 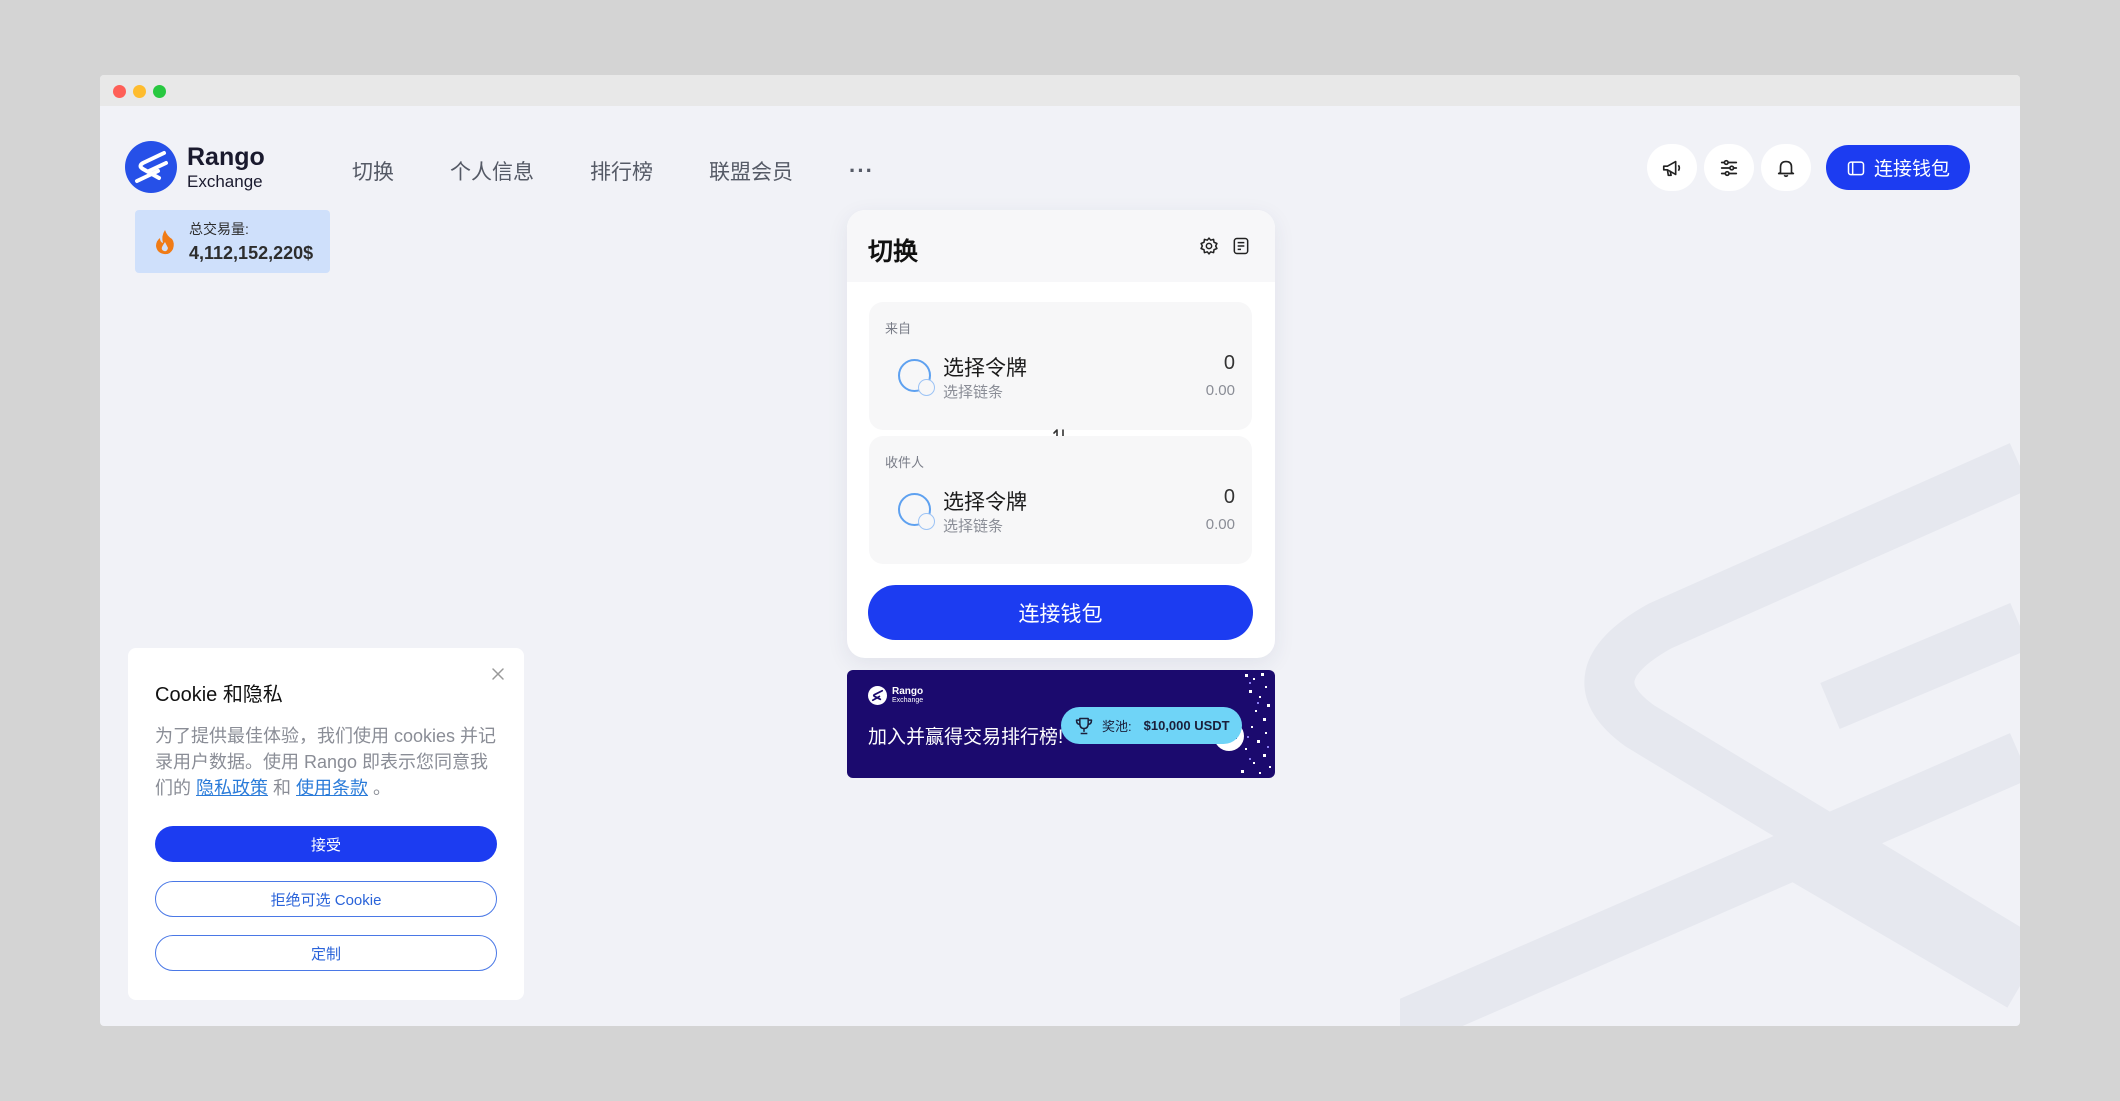 I want to click on wallet-icon, so click(x=1856, y=167).